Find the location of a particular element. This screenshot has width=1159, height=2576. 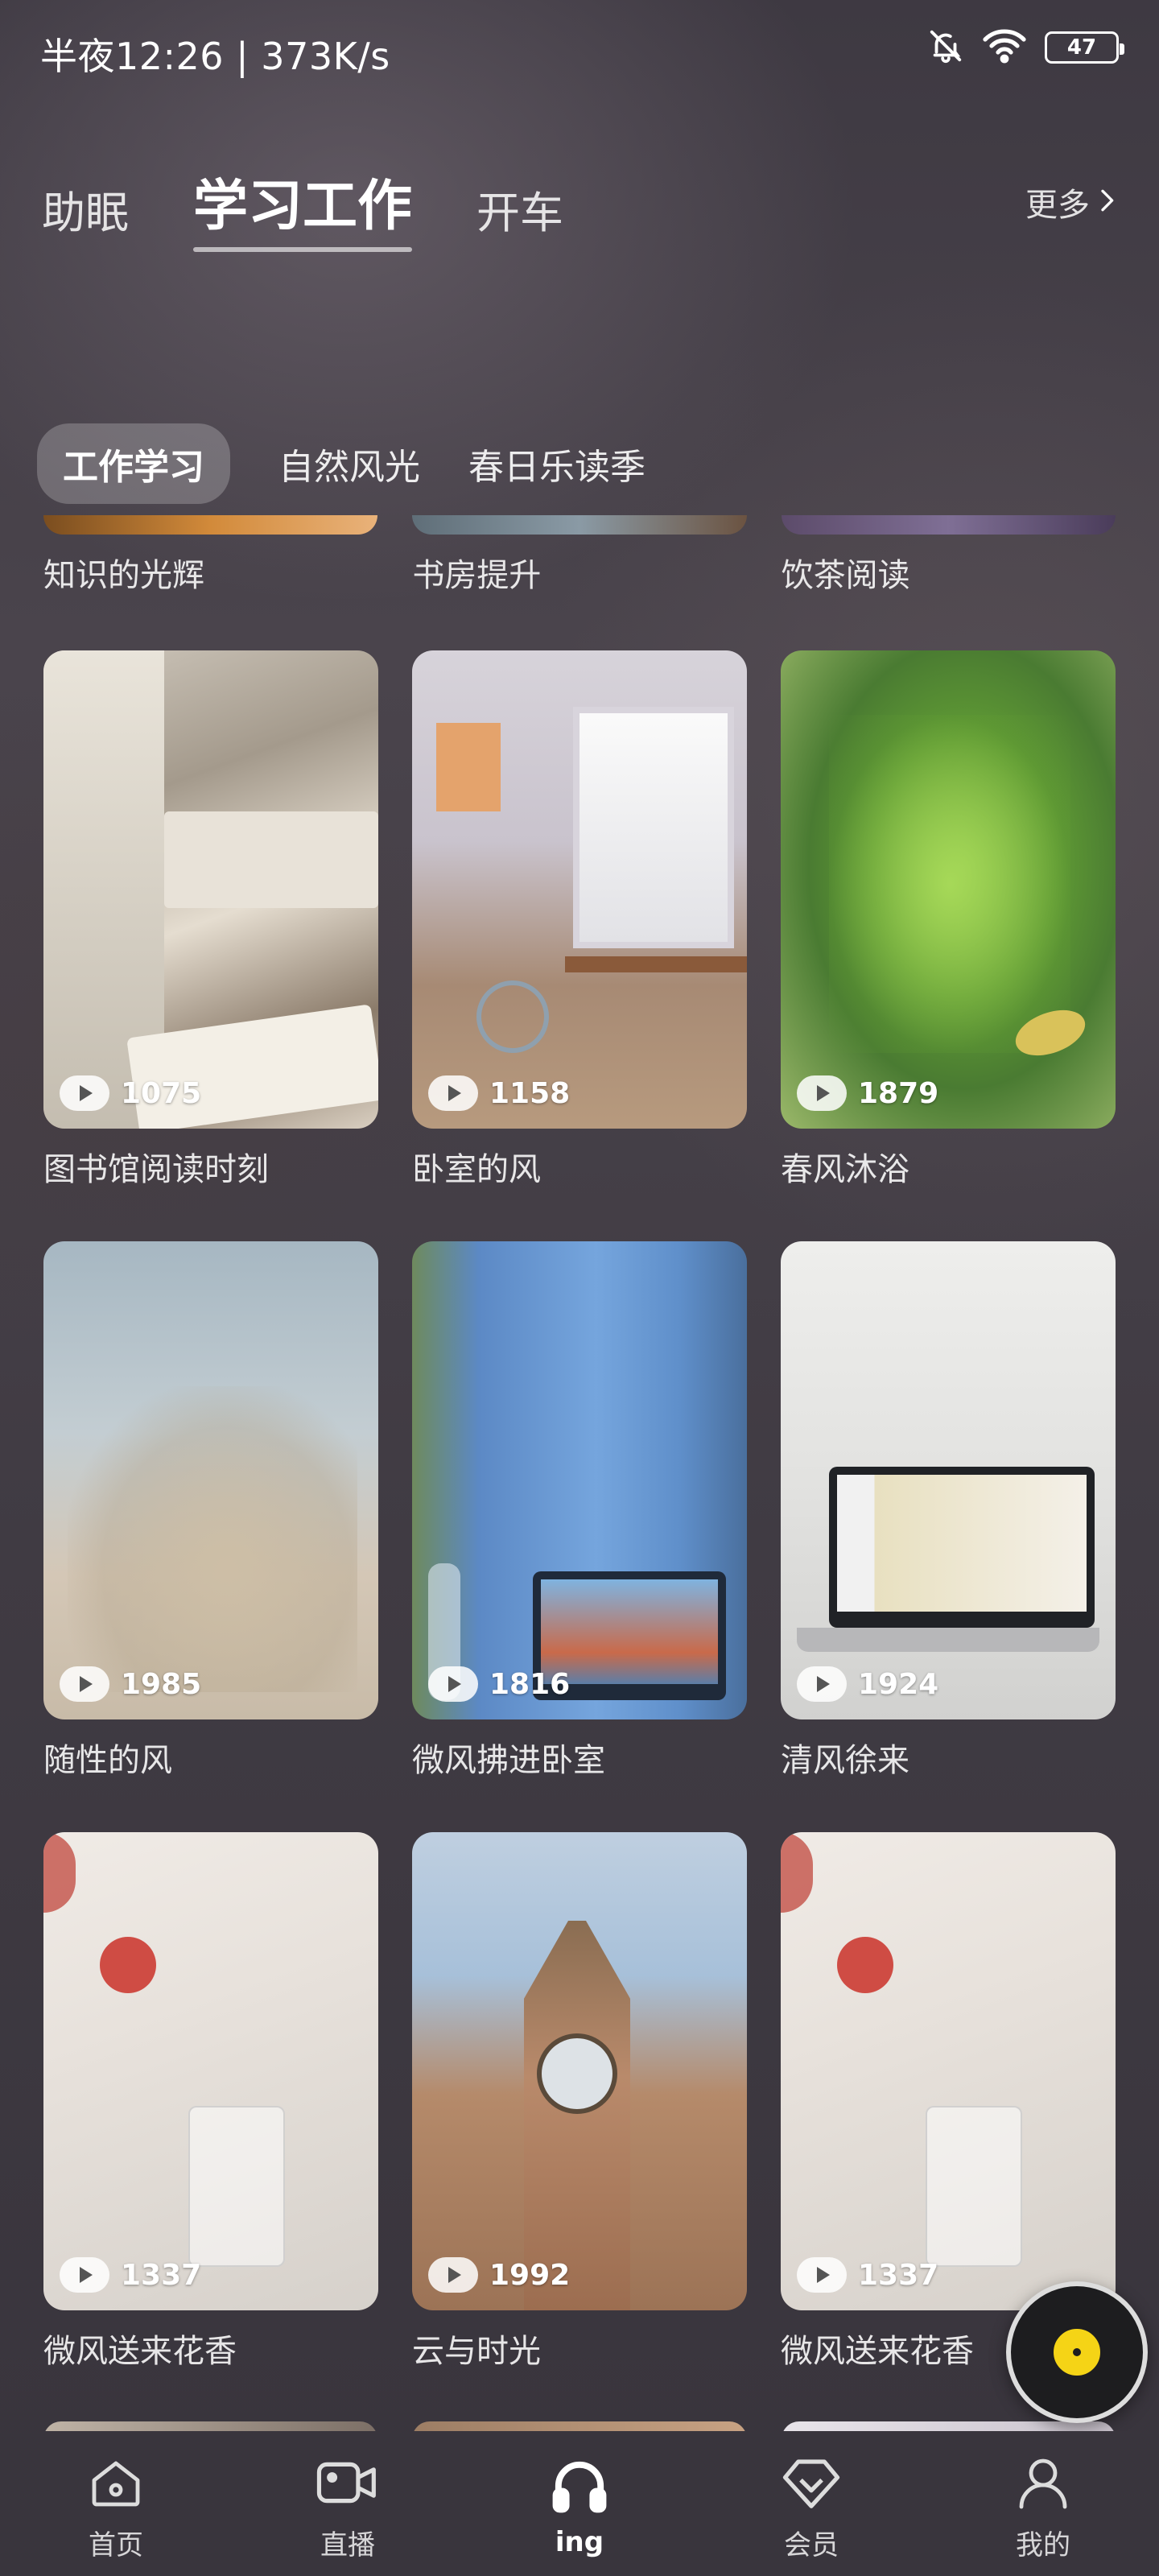

play-count: 1816 is located at coordinates (530, 1684).